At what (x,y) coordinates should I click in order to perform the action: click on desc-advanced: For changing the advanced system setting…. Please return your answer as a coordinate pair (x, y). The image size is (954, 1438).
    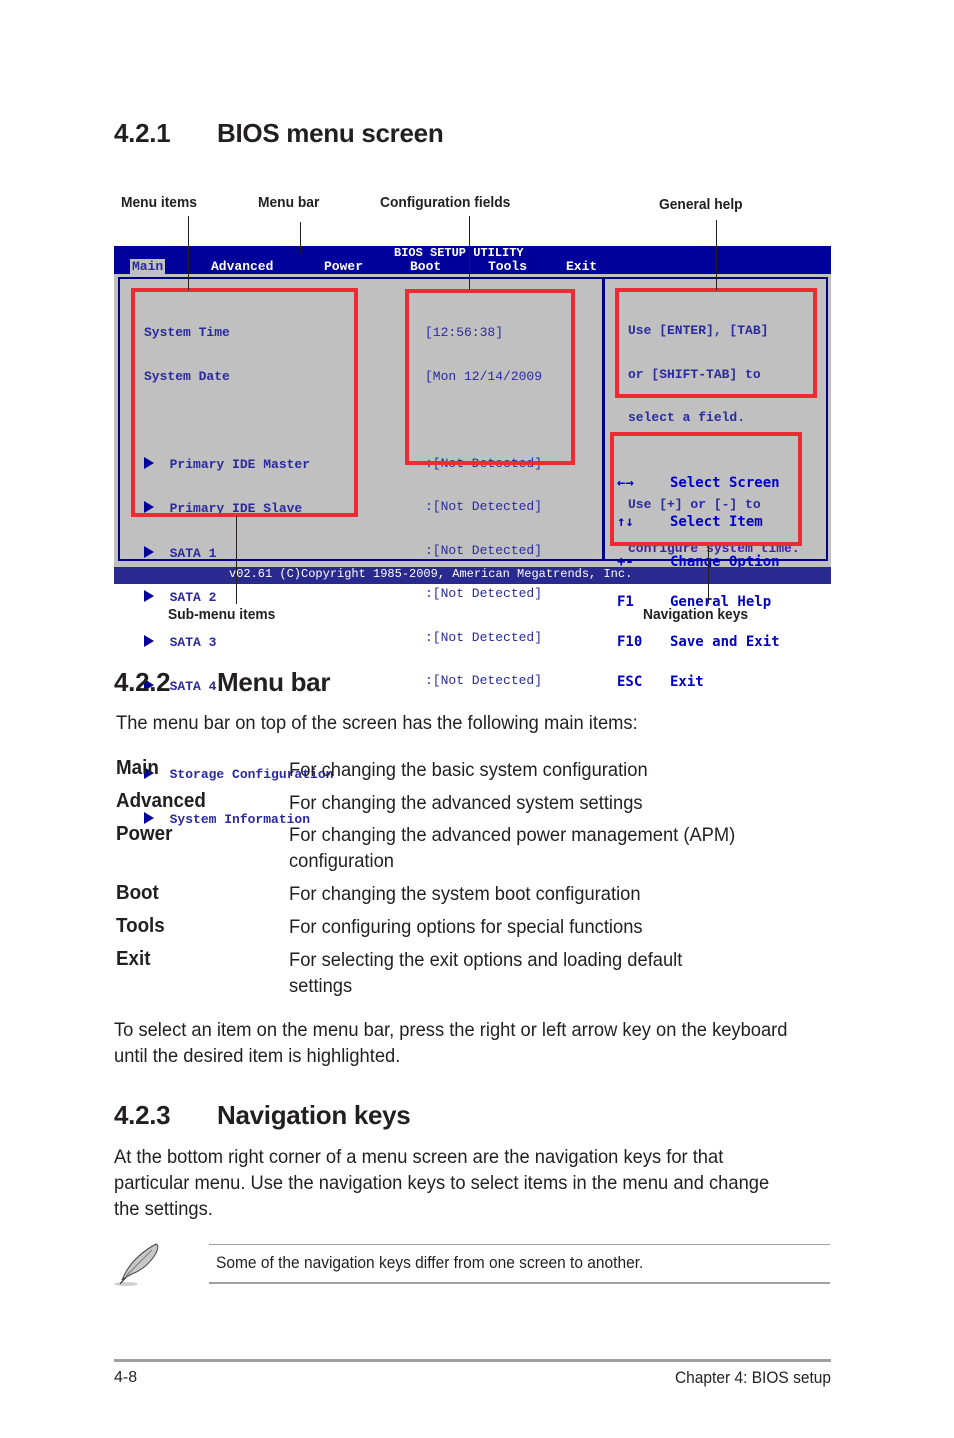
    Looking at the image, I should click on (466, 803).